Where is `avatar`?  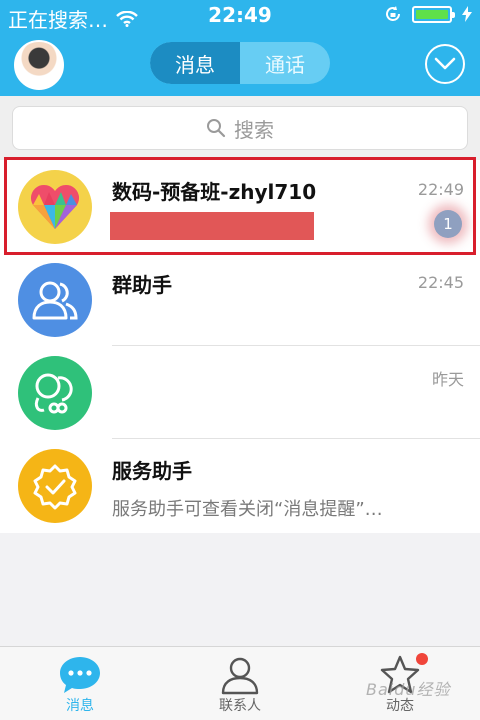
avatar is located at coordinates (39, 65).